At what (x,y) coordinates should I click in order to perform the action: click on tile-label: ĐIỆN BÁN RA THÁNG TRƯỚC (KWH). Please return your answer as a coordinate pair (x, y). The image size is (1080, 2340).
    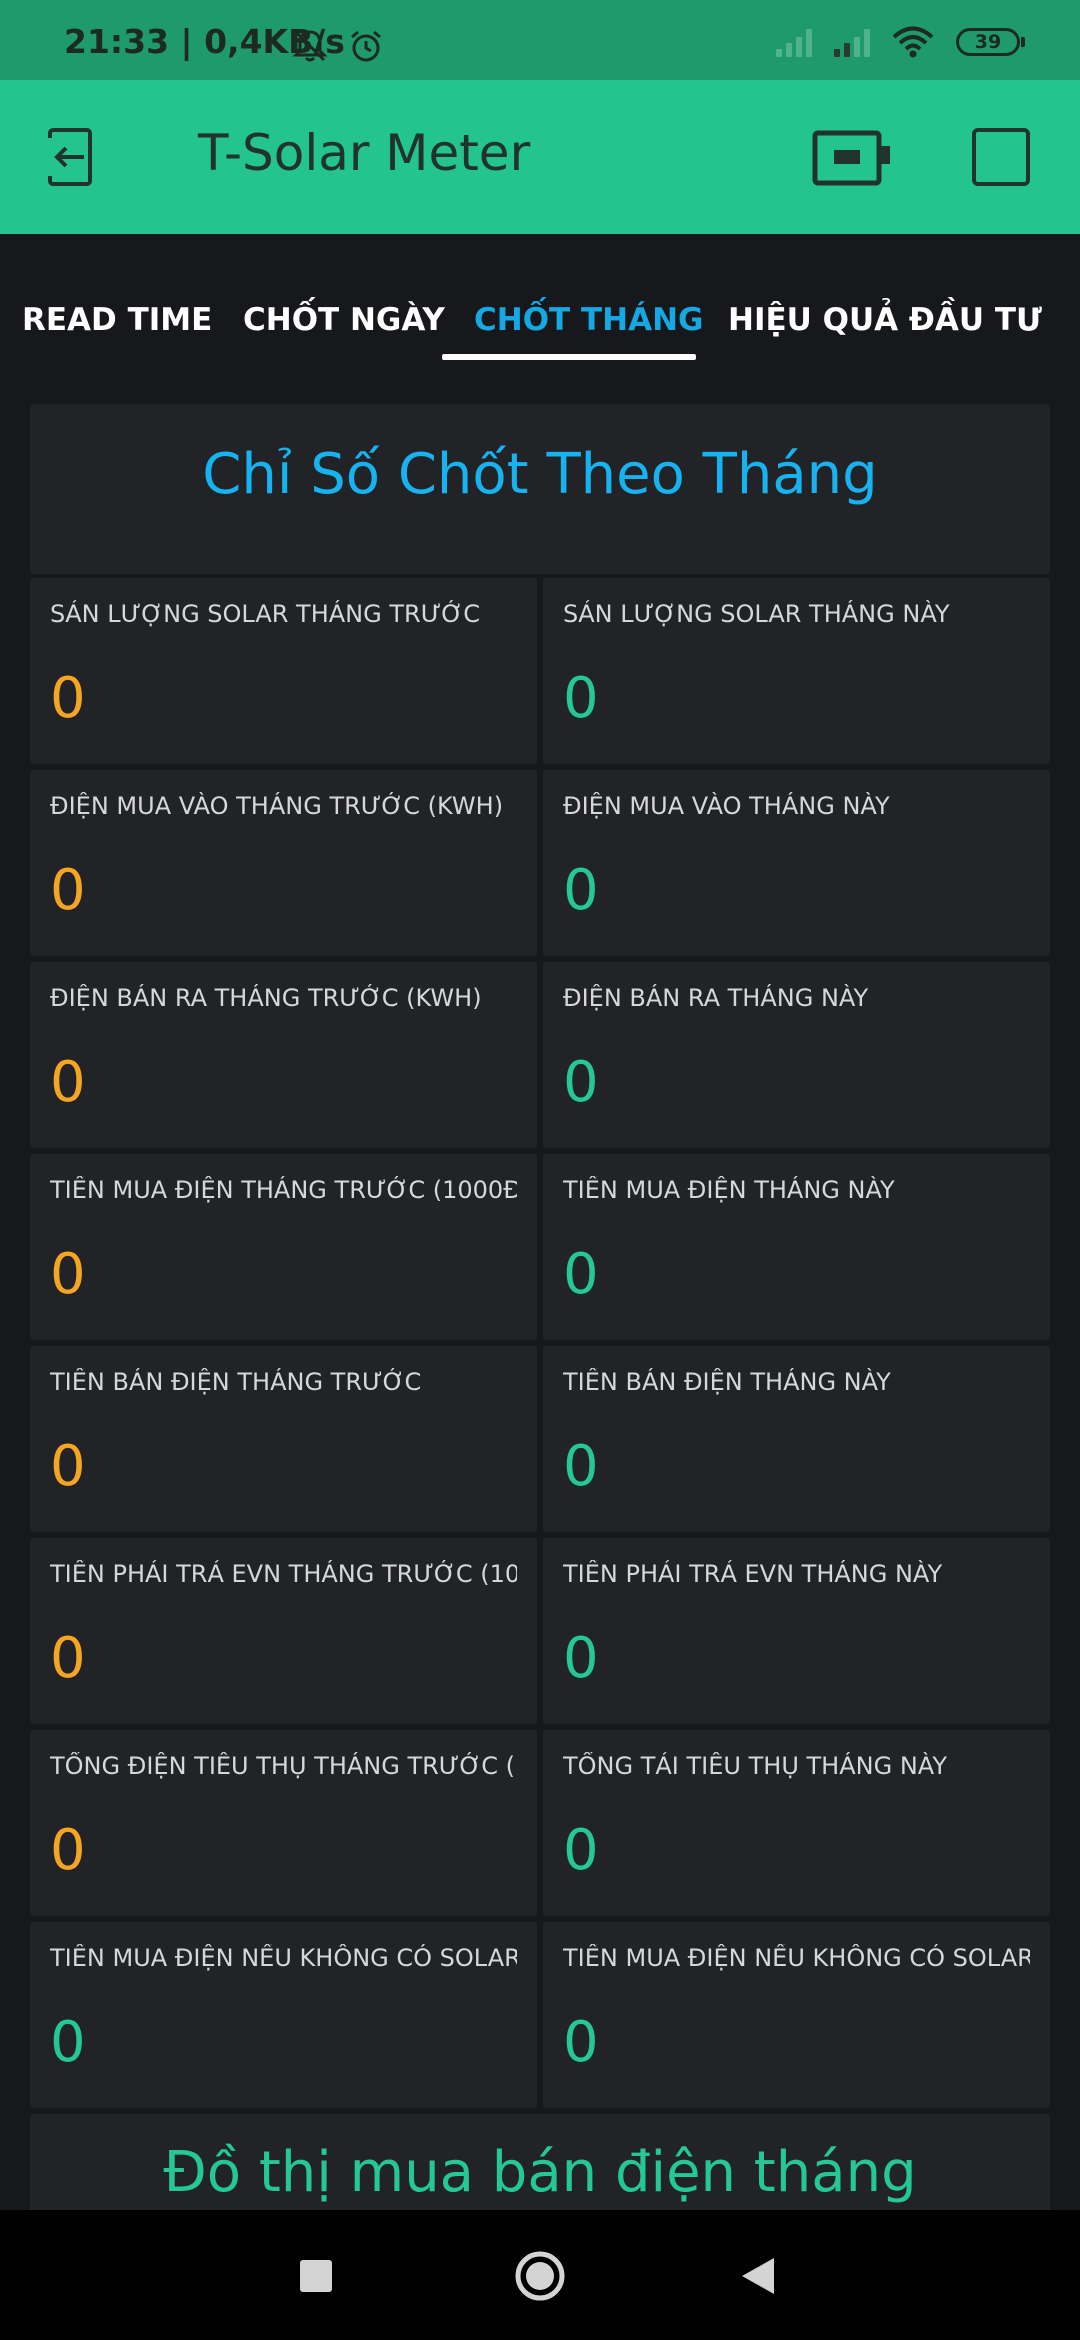
    Looking at the image, I should click on (266, 998).